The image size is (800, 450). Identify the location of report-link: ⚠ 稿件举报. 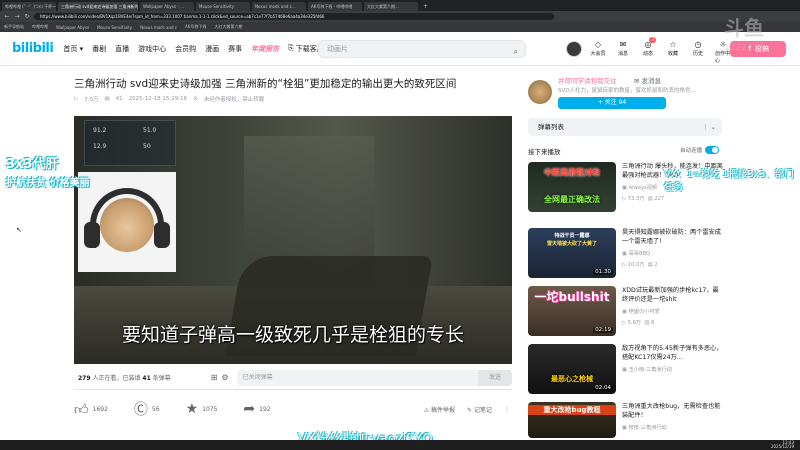
(439, 409).